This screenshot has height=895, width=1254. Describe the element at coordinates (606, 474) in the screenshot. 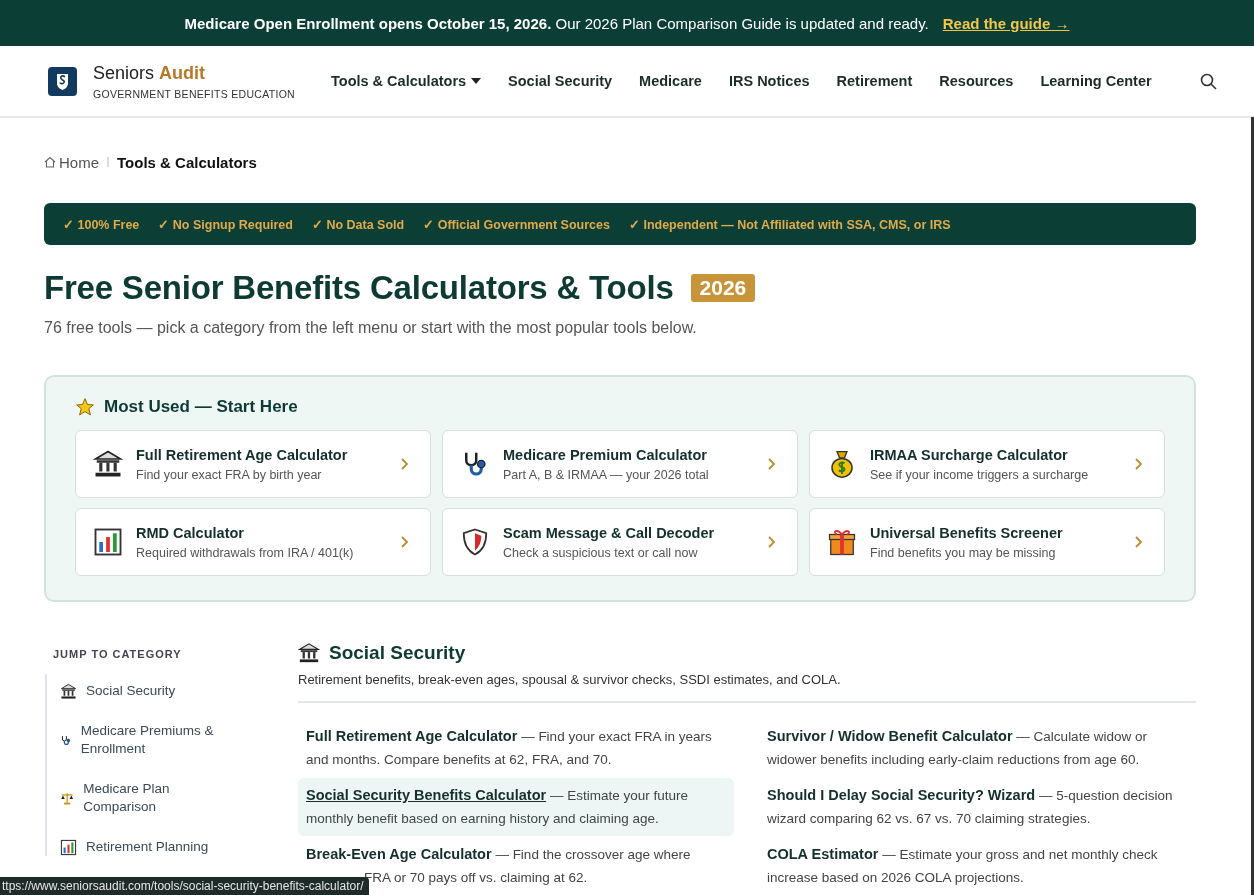

I see `card-subtitle: Part A, B & IRMAA — your 2026 total` at that location.